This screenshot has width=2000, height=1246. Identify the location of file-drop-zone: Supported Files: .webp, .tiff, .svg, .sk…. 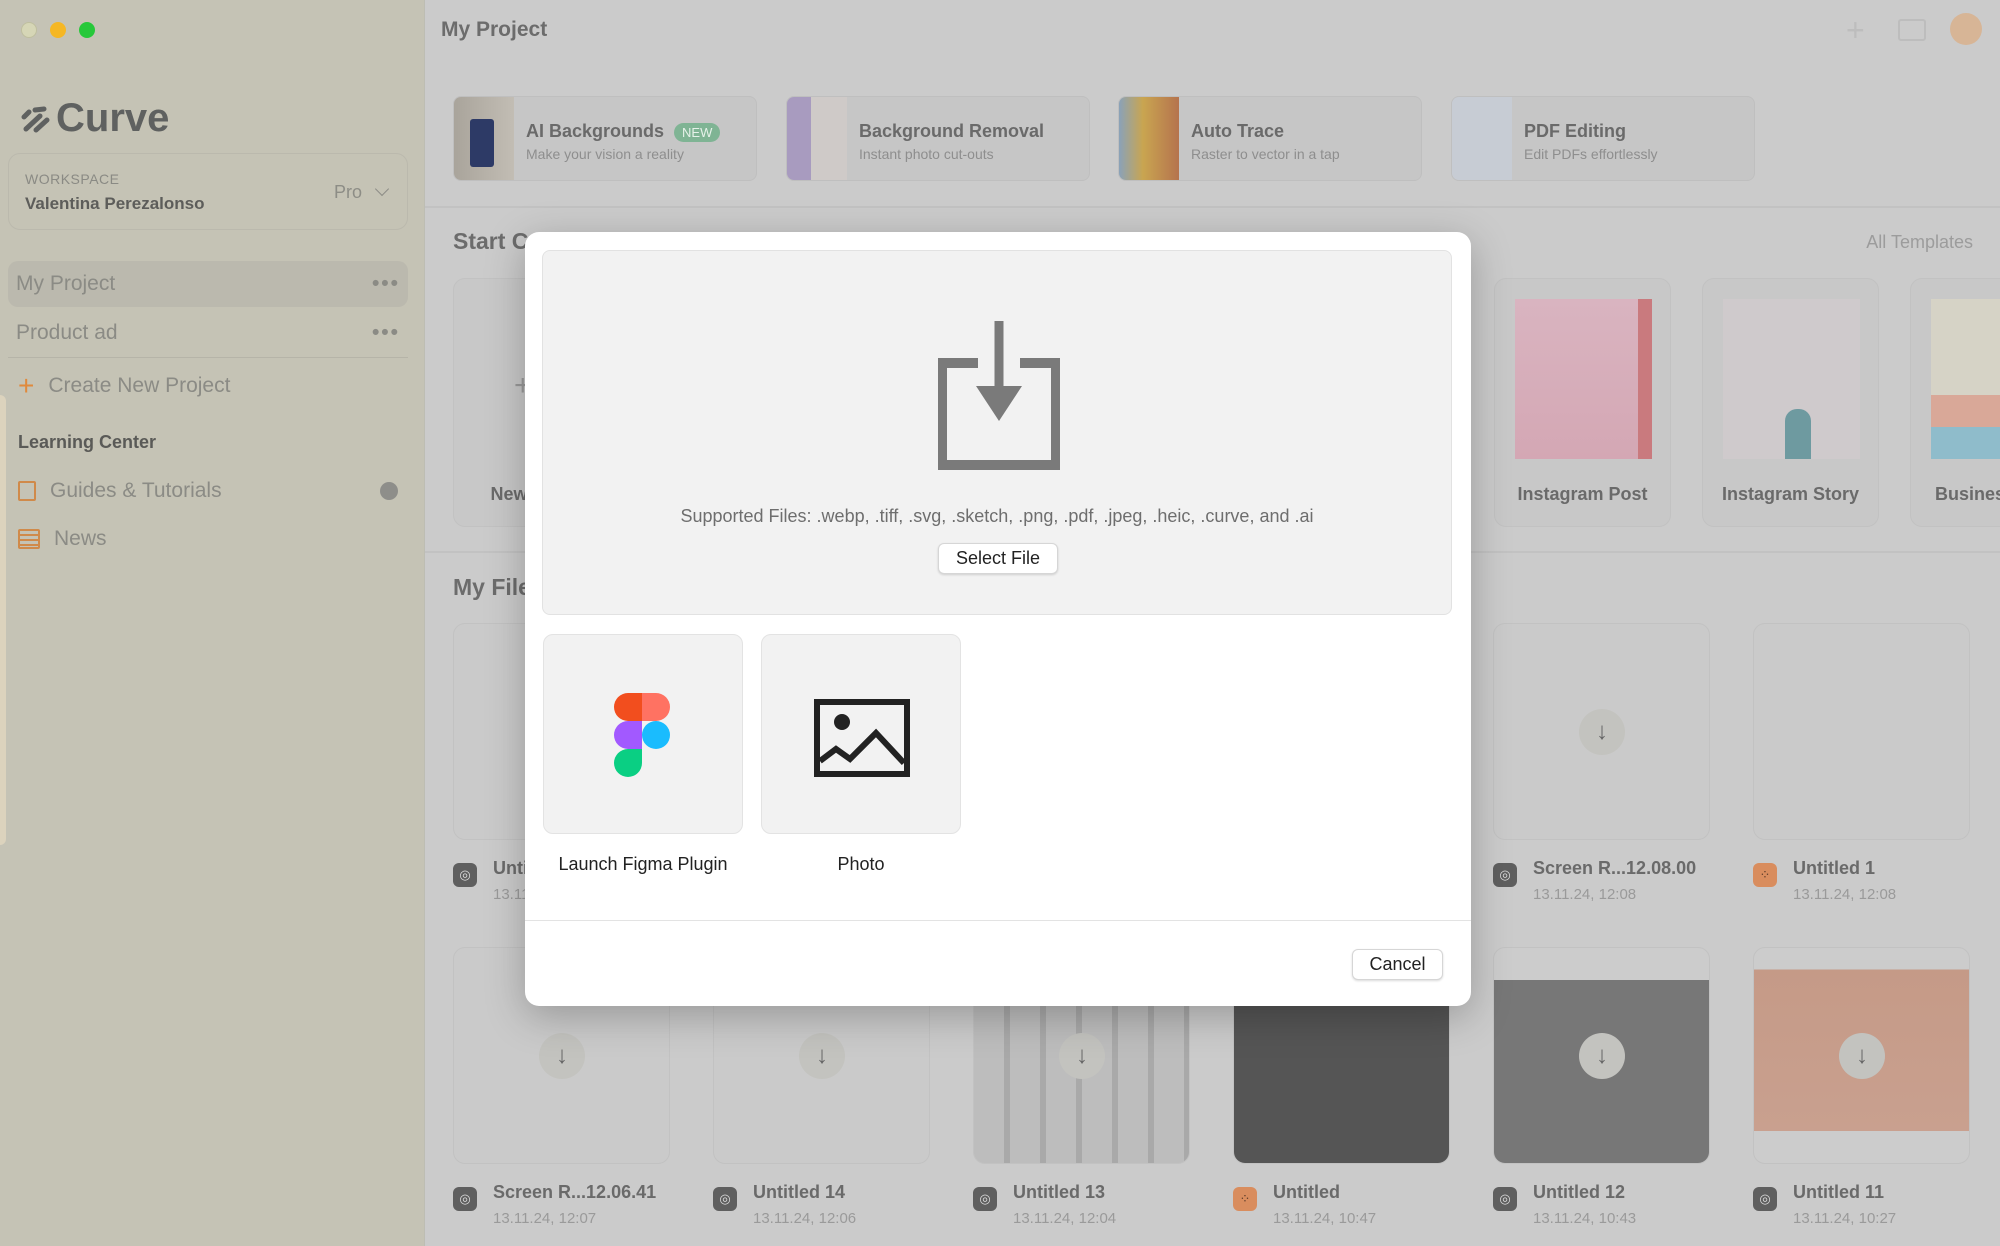
(997, 432).